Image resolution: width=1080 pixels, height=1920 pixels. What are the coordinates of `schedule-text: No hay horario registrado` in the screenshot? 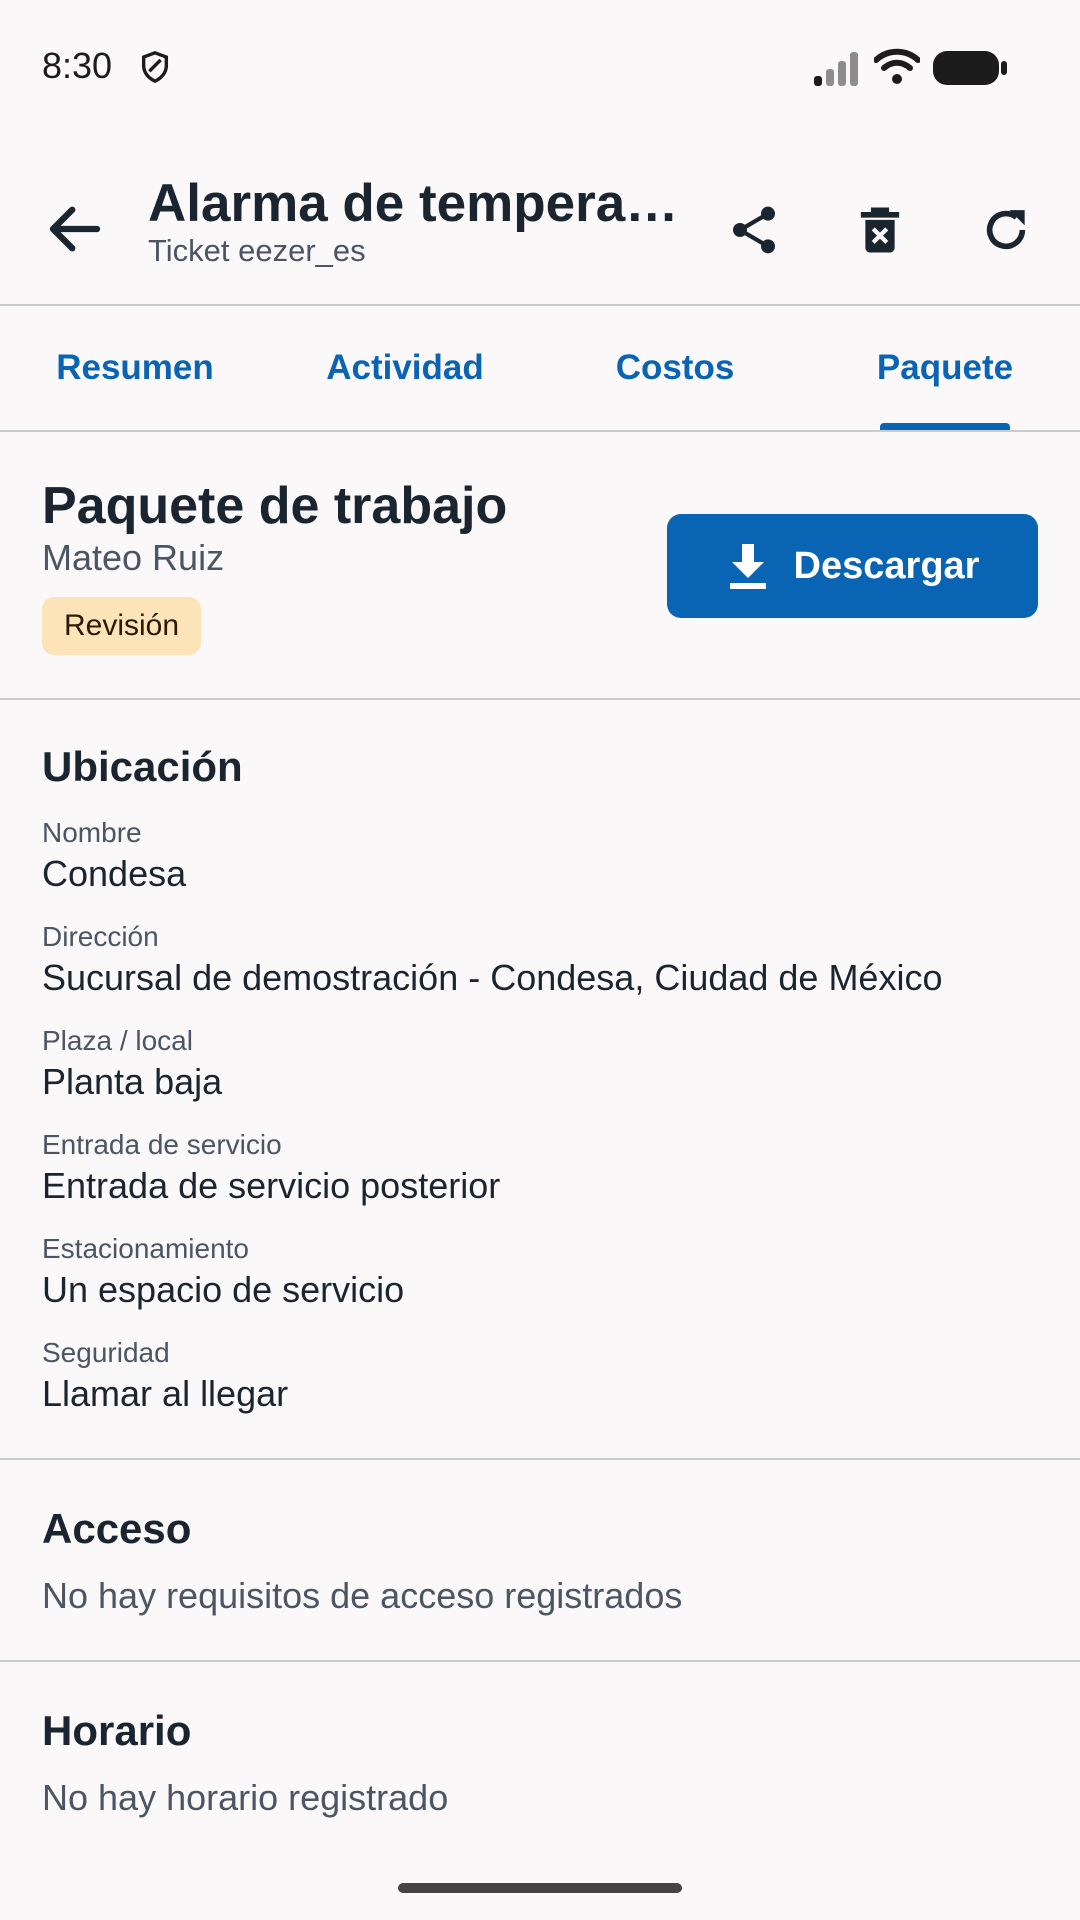 It's located at (245, 1797).